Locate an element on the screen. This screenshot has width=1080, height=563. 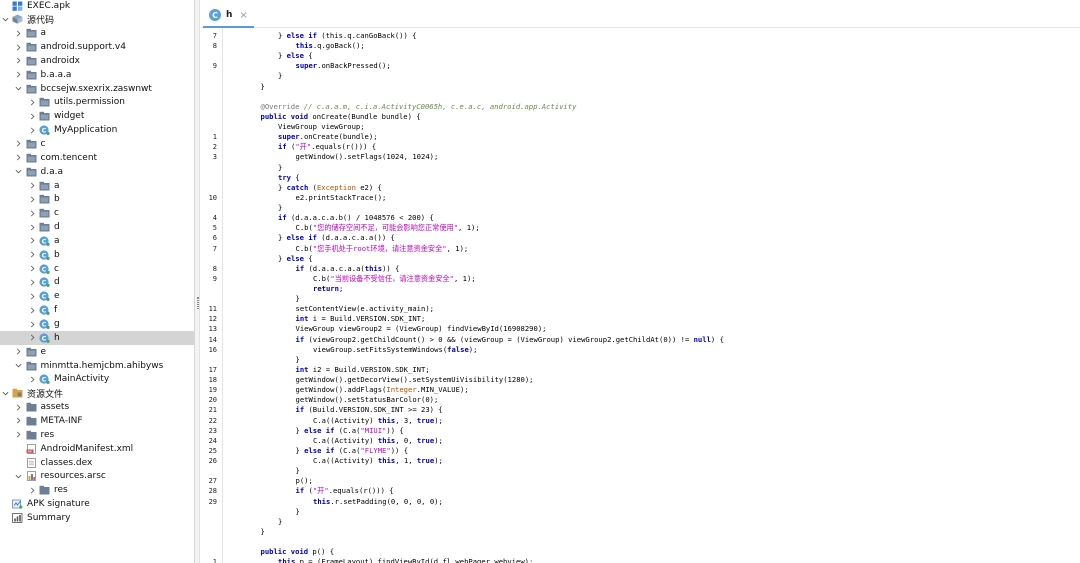
tree-item: assets is located at coordinates (97, 407).